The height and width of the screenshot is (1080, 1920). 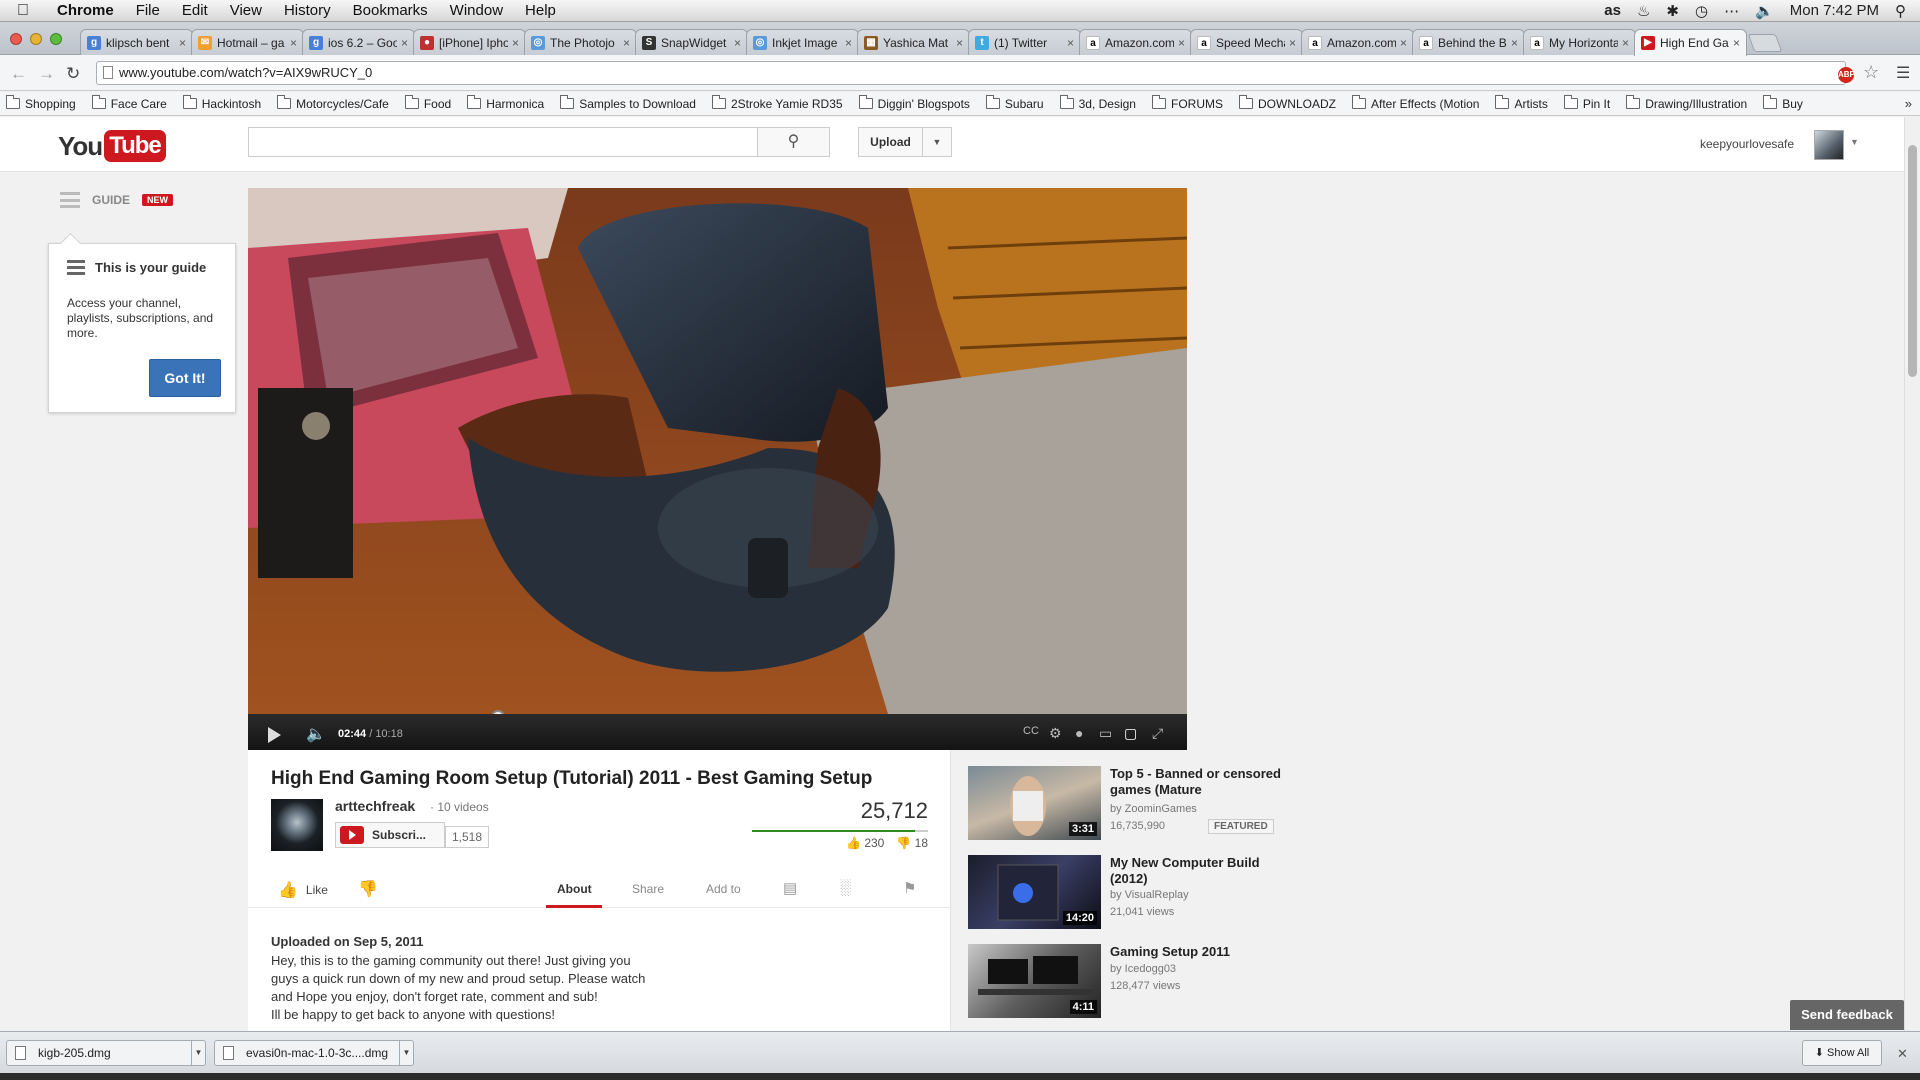 I want to click on bookmark-folder: Food, so click(x=427, y=103).